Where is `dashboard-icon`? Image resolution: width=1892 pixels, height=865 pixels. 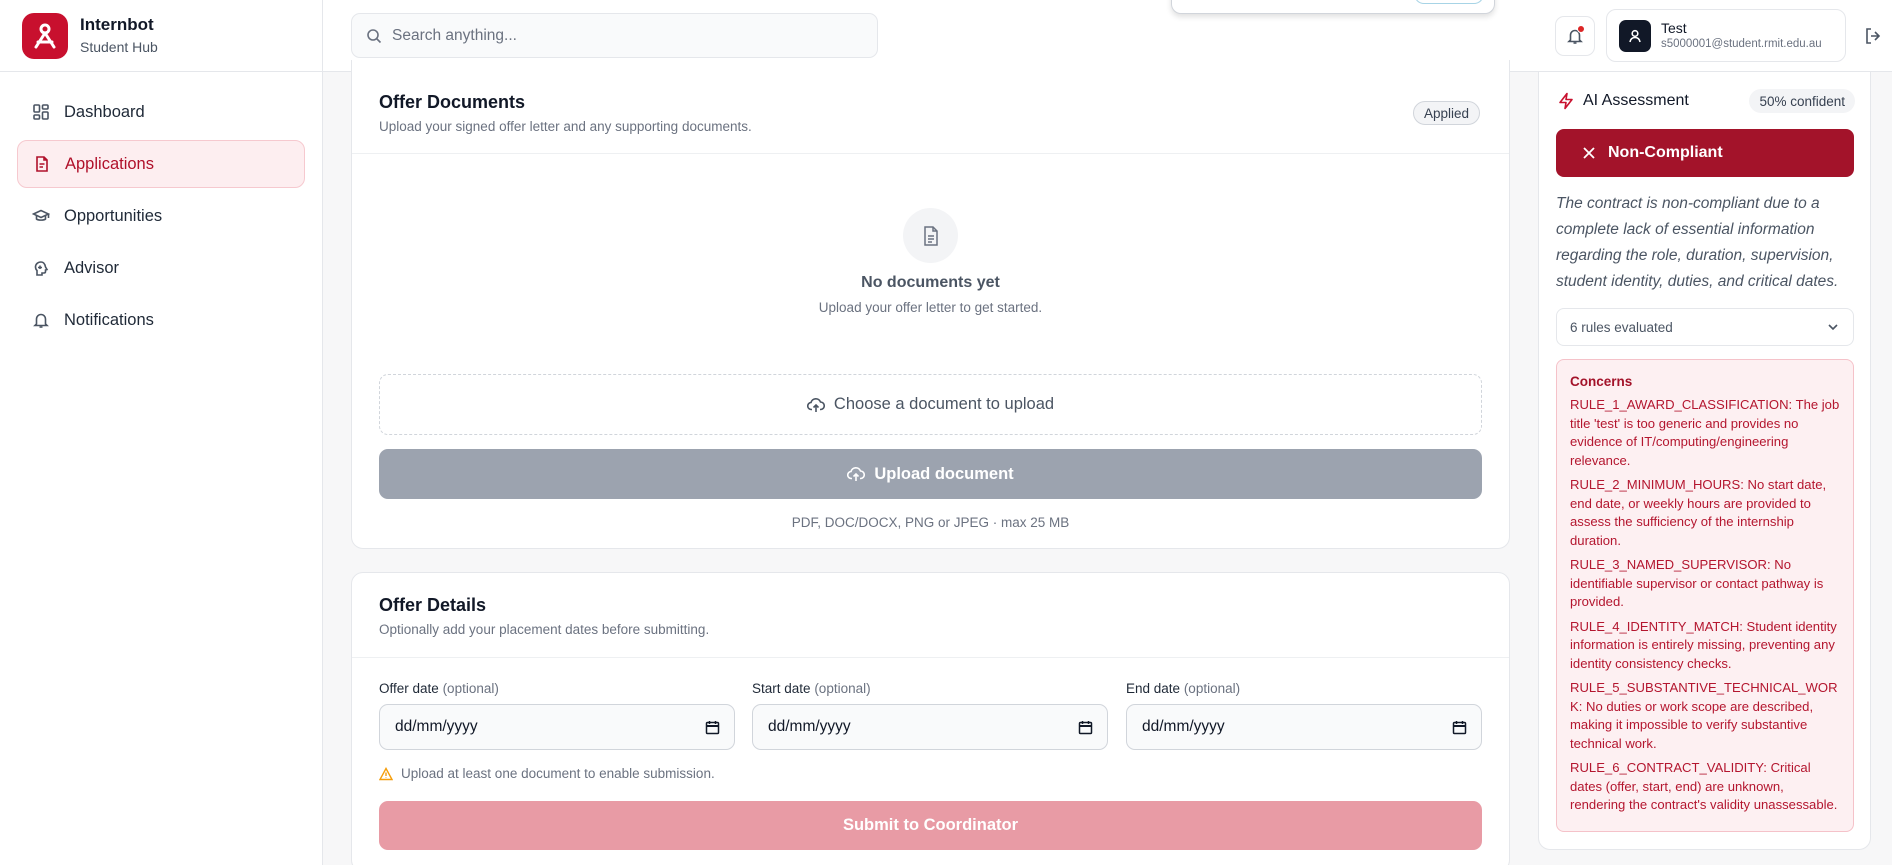
dashboard-icon is located at coordinates (41, 112).